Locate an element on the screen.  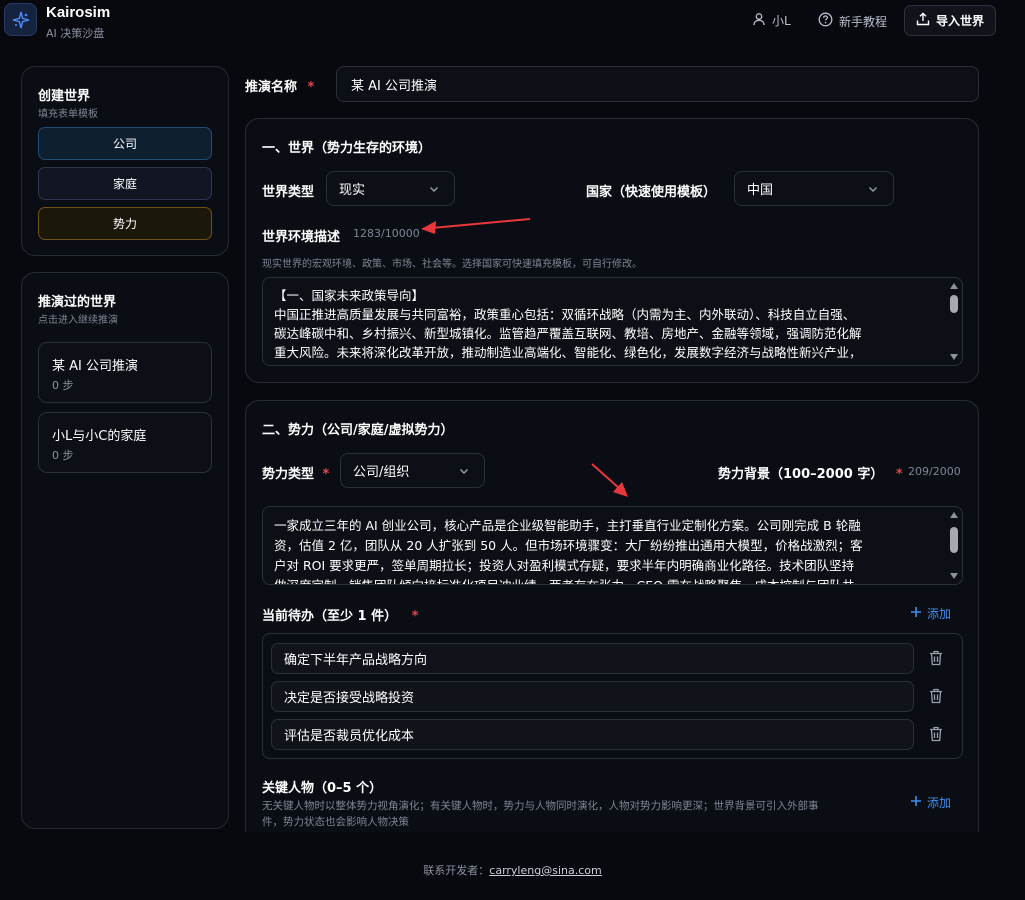
footer-prefix: 联系开发者： is located at coordinates (456, 870).